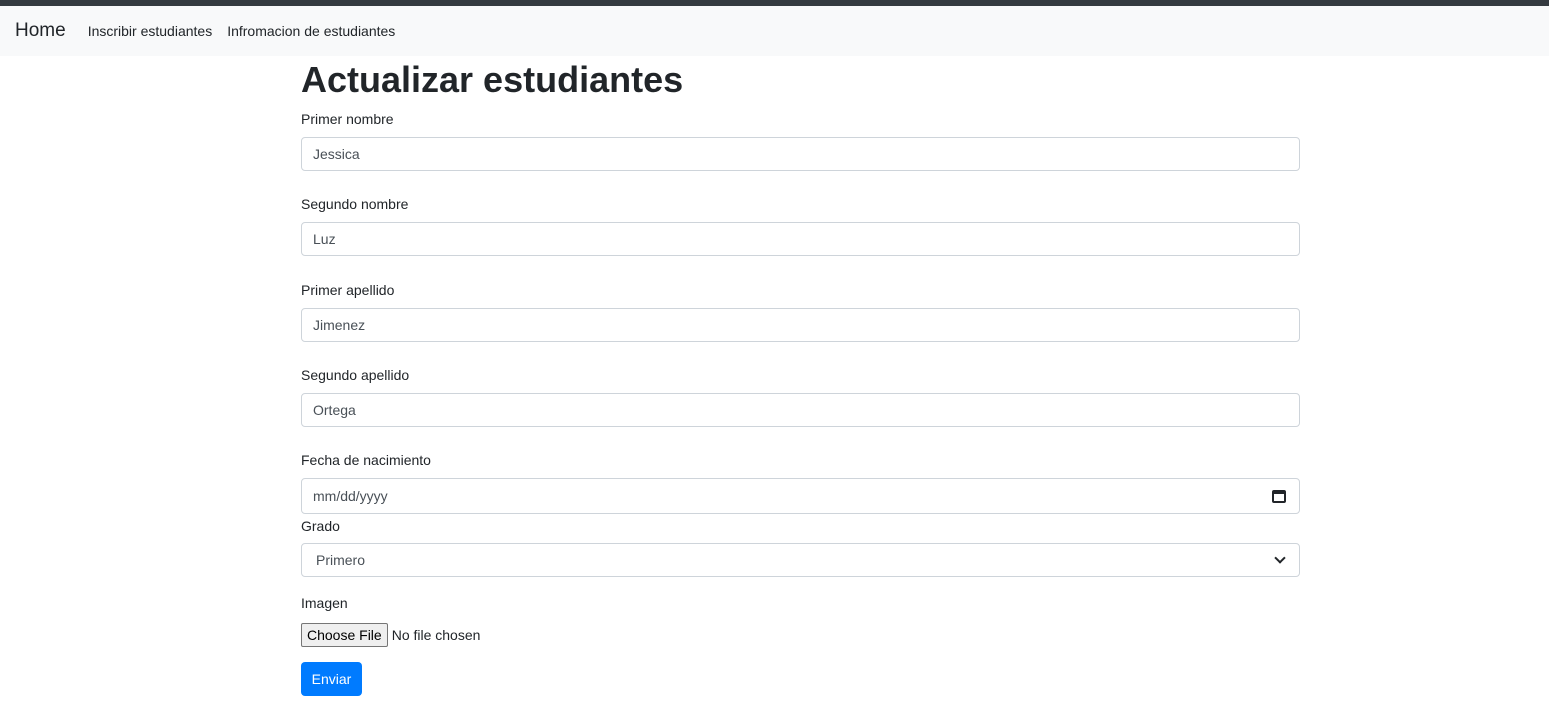 This screenshot has height=720, width=1549. I want to click on field-group-segundo-apellido: Segundo apellido Ortega, so click(800, 396).